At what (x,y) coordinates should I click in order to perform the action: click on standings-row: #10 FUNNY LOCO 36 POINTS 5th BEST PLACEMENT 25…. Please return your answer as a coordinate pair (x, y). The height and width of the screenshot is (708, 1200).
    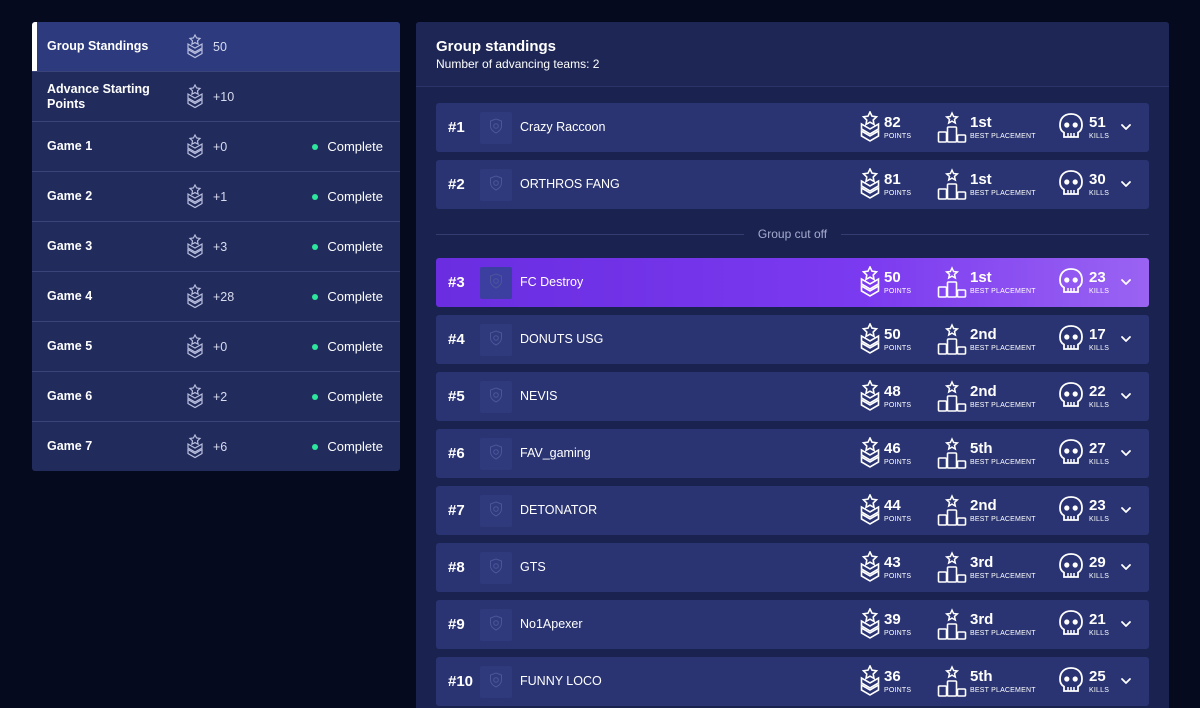
    Looking at the image, I should click on (792, 681).